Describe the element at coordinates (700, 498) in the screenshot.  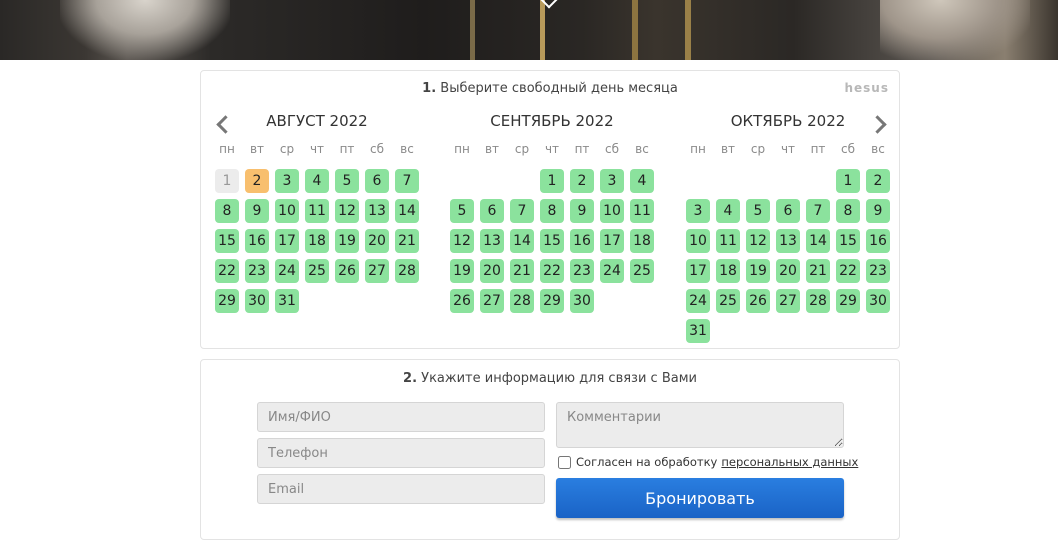
I see `book-button: Бронировать` at that location.